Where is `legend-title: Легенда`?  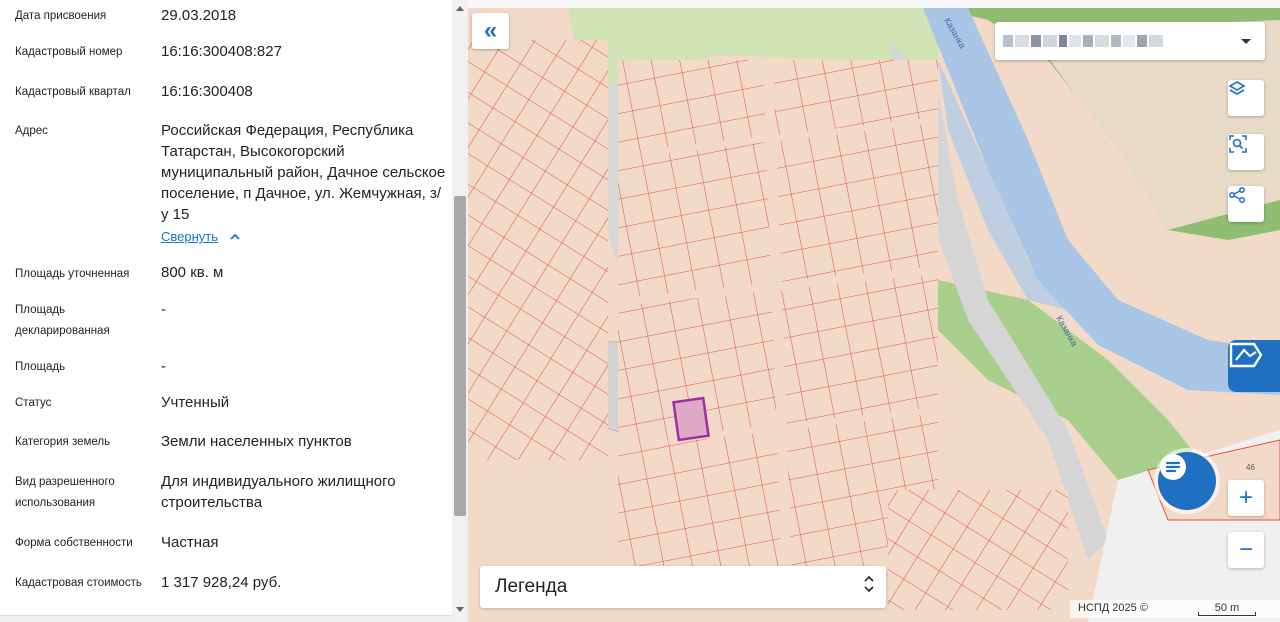 legend-title: Легенда is located at coordinates (531, 586).